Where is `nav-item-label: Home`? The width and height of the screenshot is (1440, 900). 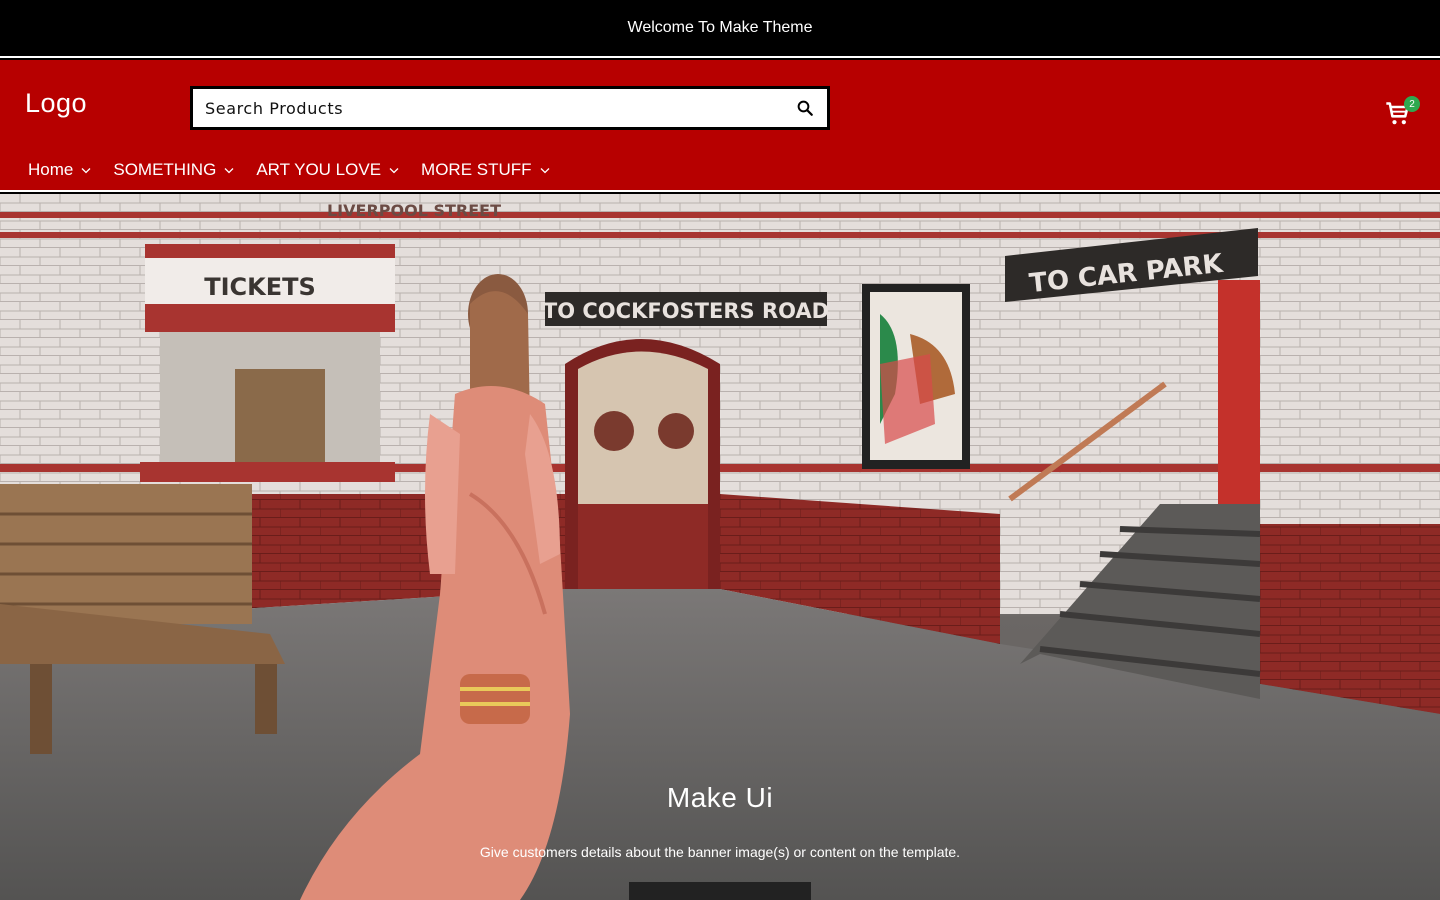 nav-item-label: Home is located at coordinates (51, 169).